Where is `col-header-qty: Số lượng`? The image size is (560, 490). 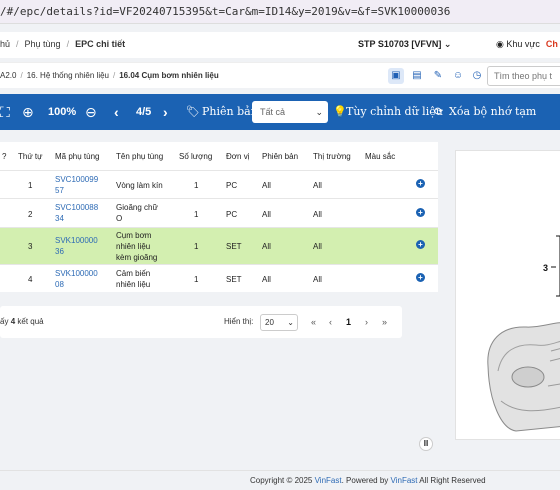
col-header-qty: Số lượng is located at coordinates (196, 156).